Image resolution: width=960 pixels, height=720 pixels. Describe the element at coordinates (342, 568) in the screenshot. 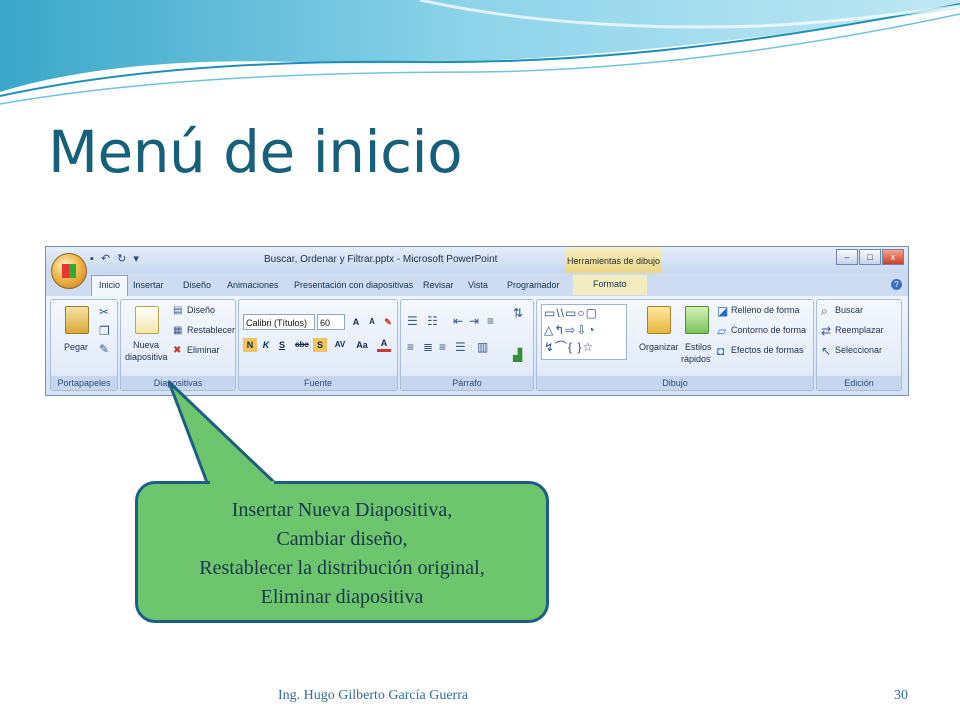

I see `callout-line-3: Restablecer la distribución original,` at that location.